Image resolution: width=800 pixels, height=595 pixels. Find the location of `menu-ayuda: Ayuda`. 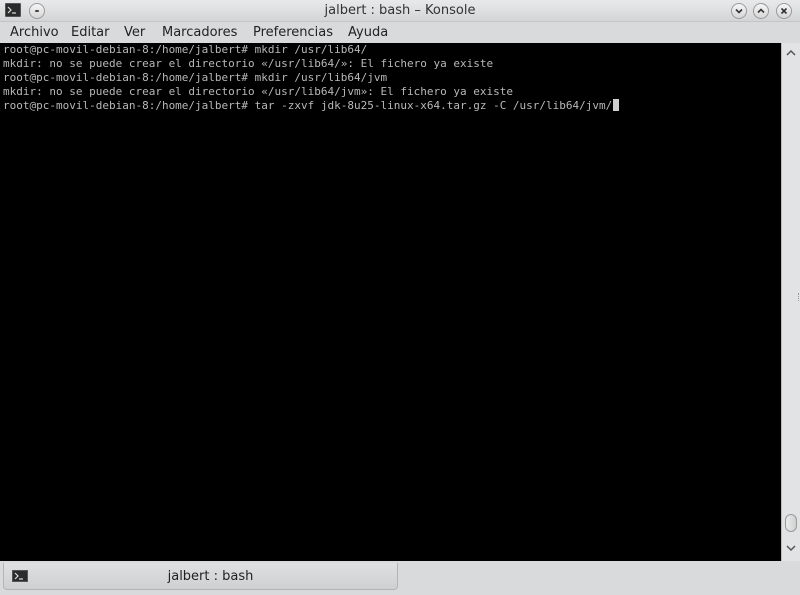

menu-ayuda: Ayuda is located at coordinates (368, 32).